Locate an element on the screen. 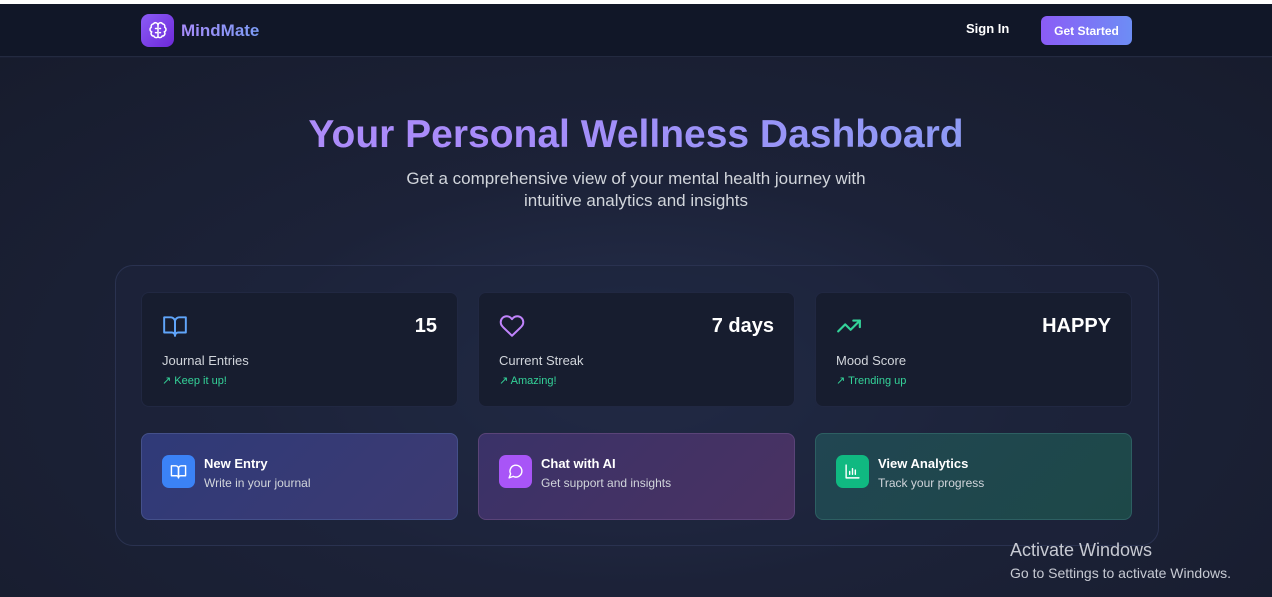  action-subtitle: Track your progress is located at coordinates (931, 483).